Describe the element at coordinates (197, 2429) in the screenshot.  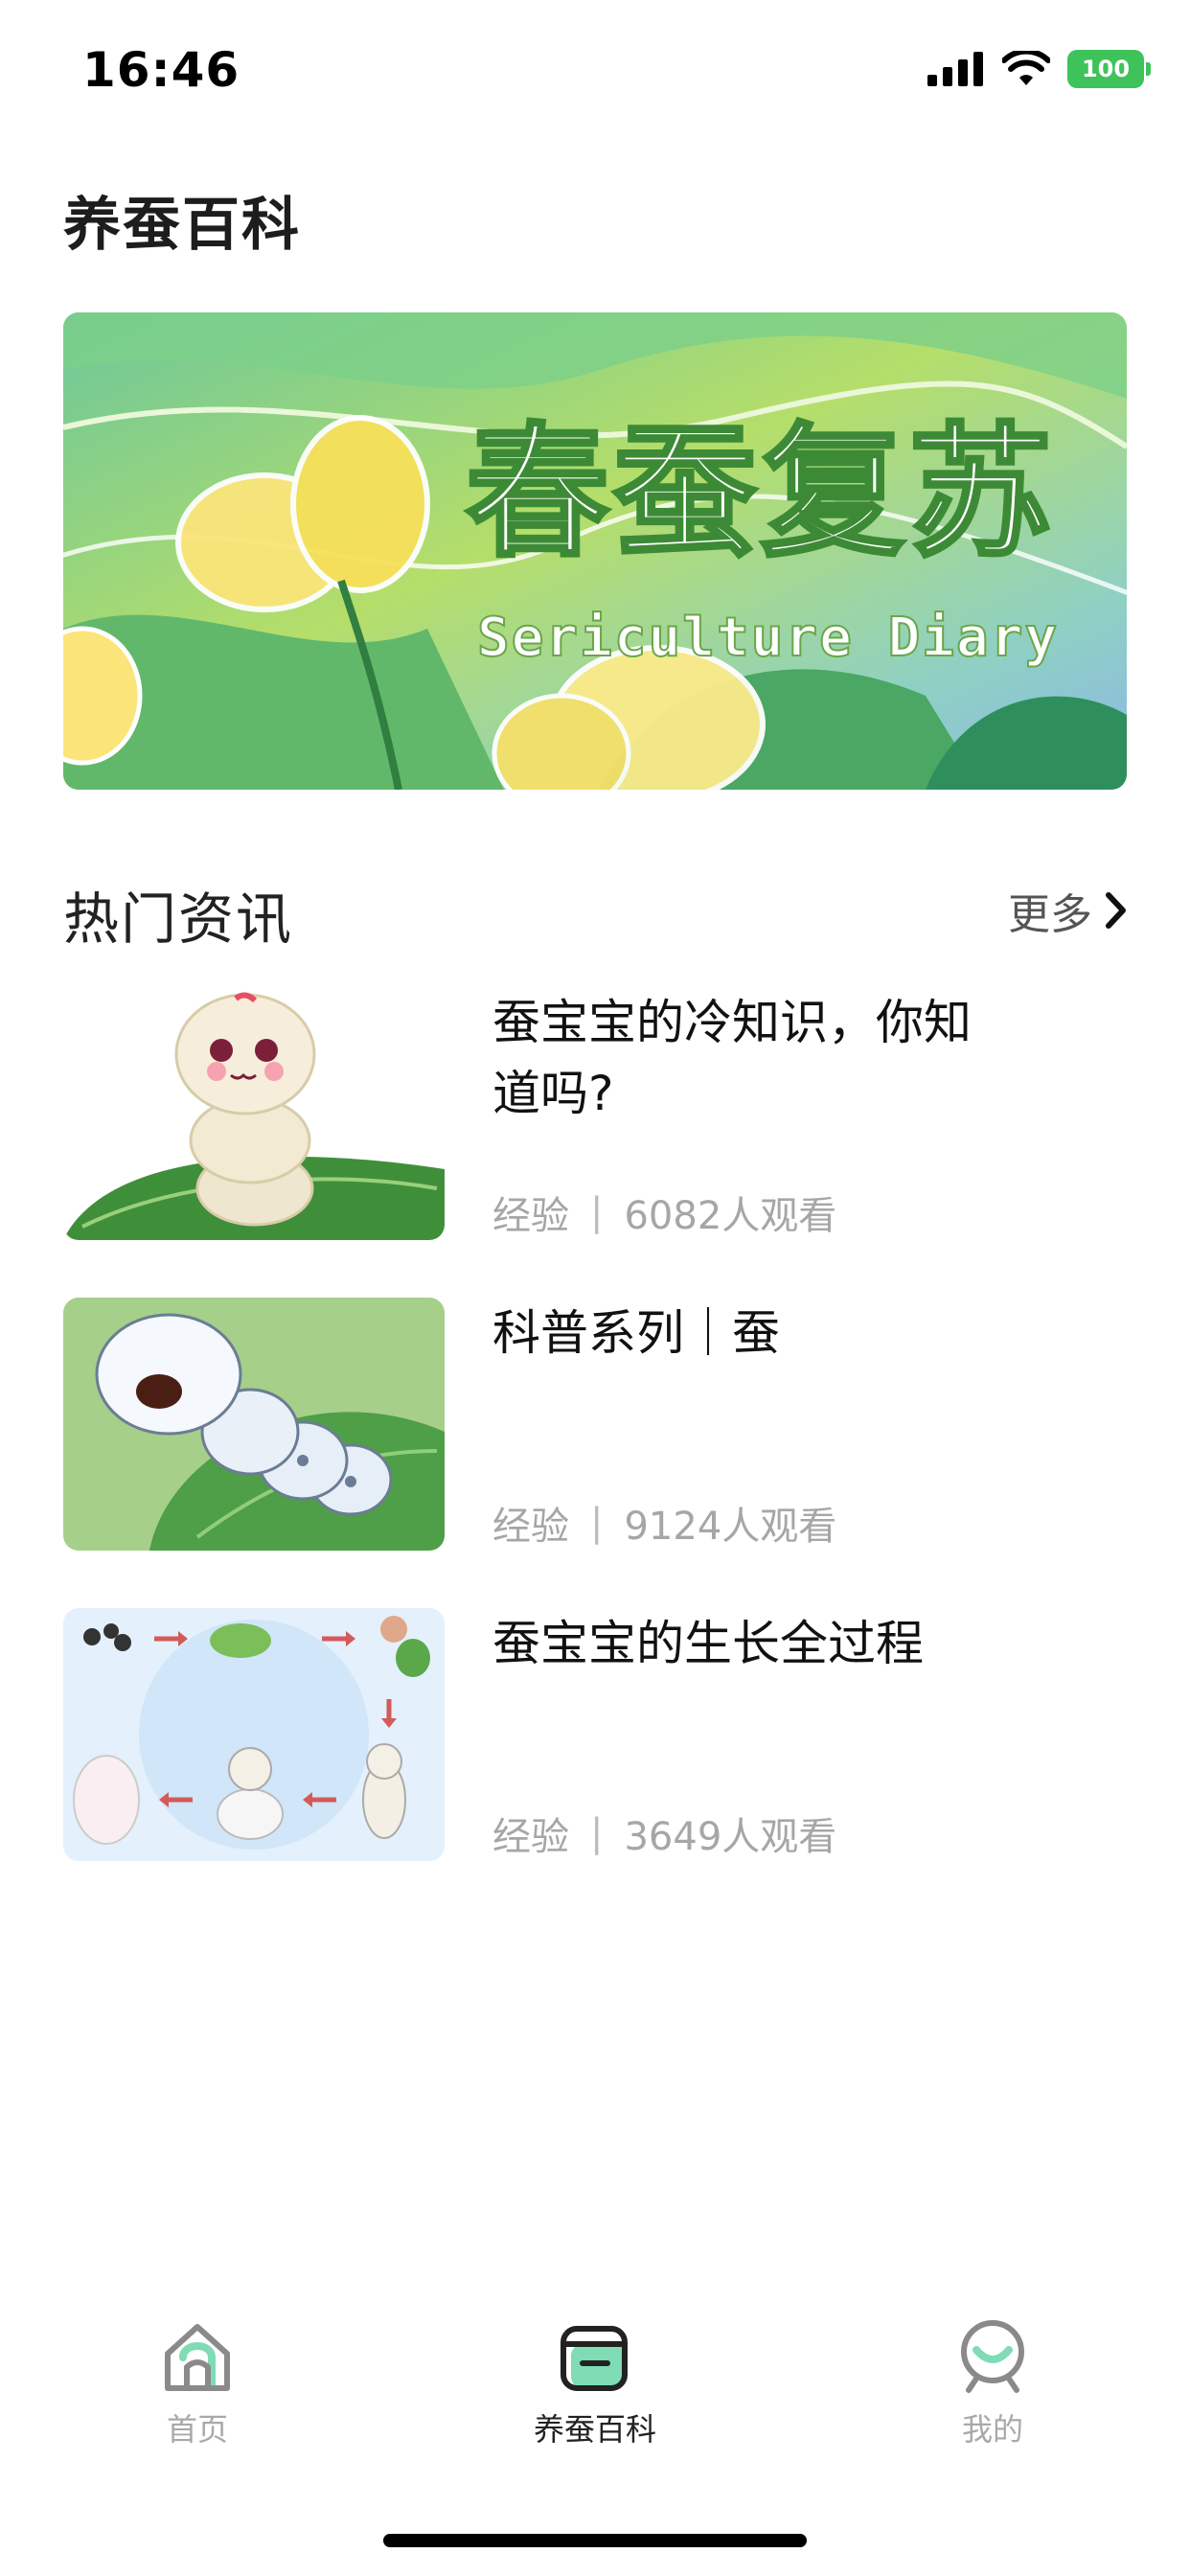
I see `tab-label: 首页` at that location.